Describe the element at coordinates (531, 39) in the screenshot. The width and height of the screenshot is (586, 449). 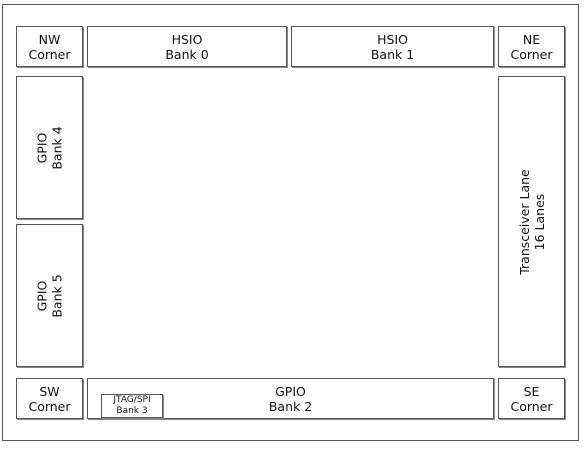
I see `ne-corner-line1: NE` at that location.